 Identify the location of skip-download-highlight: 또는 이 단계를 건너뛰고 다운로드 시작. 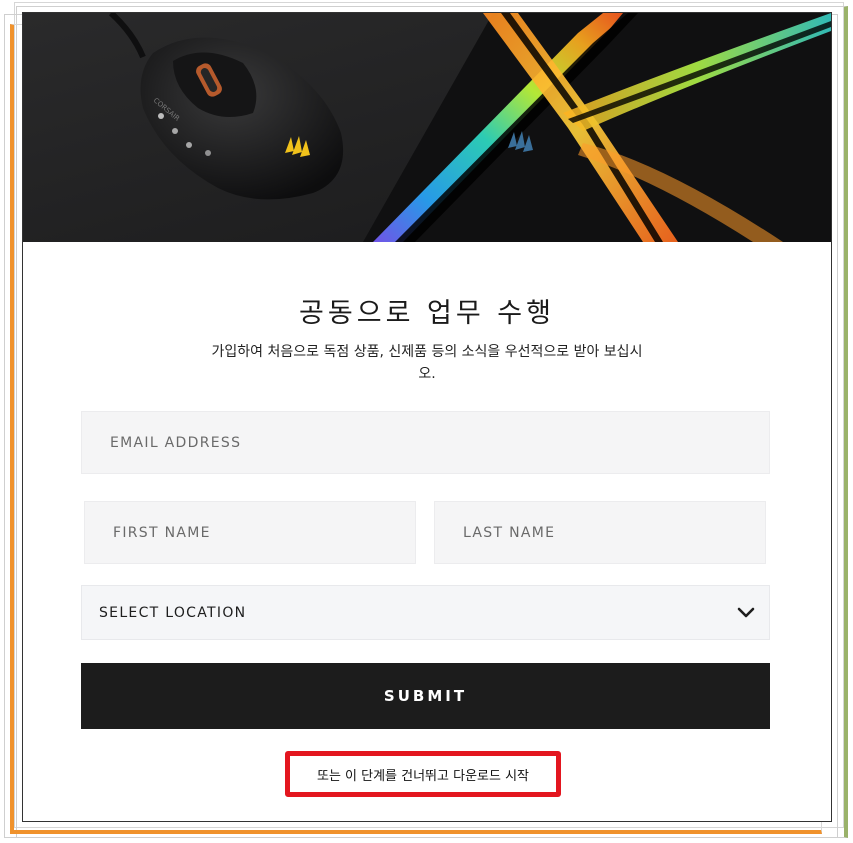
(423, 774).